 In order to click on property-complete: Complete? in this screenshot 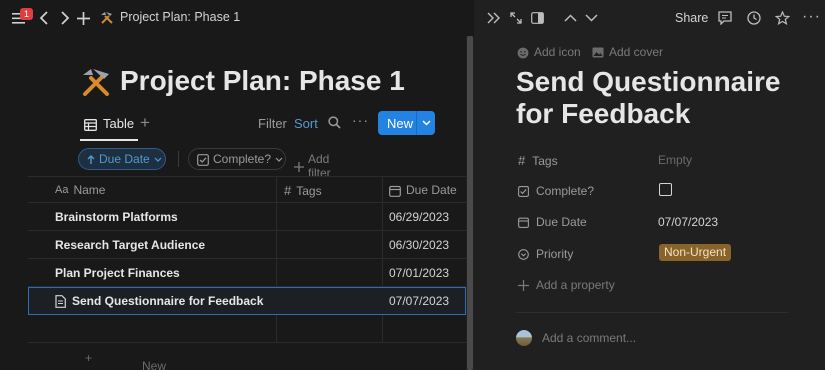, I will do `click(653, 191)`.